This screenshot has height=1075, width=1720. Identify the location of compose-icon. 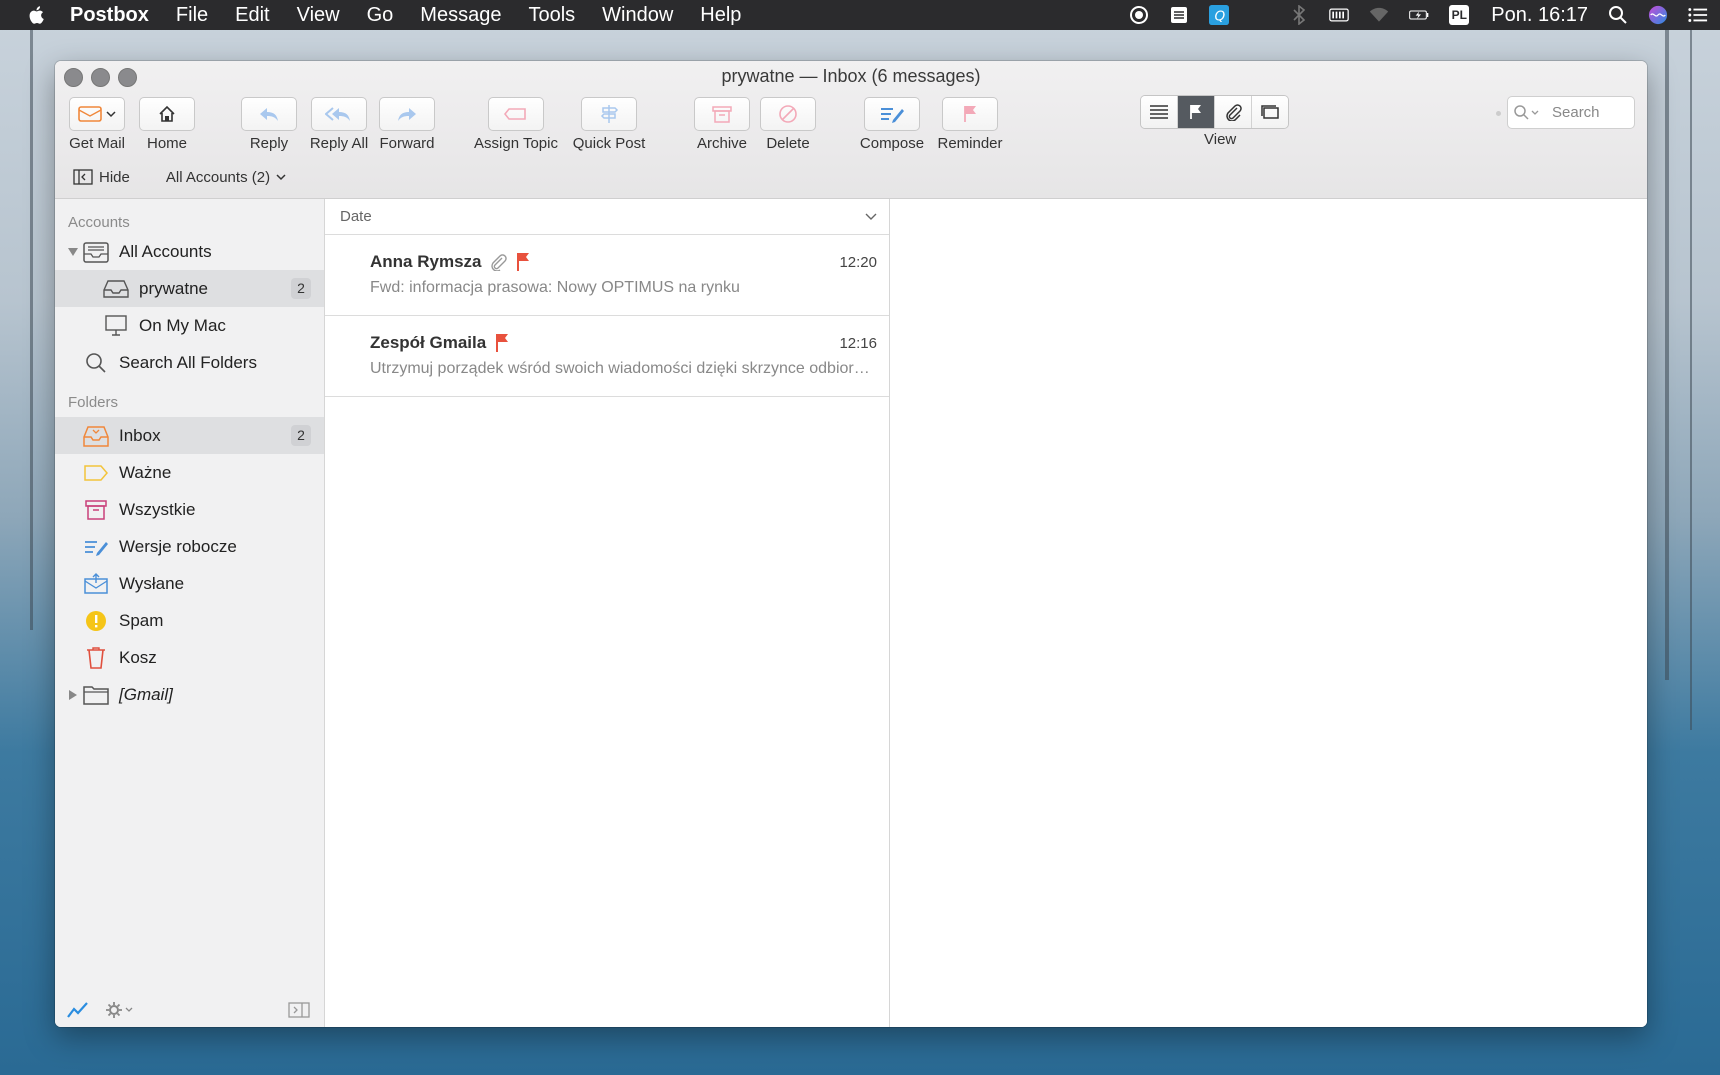
(892, 115).